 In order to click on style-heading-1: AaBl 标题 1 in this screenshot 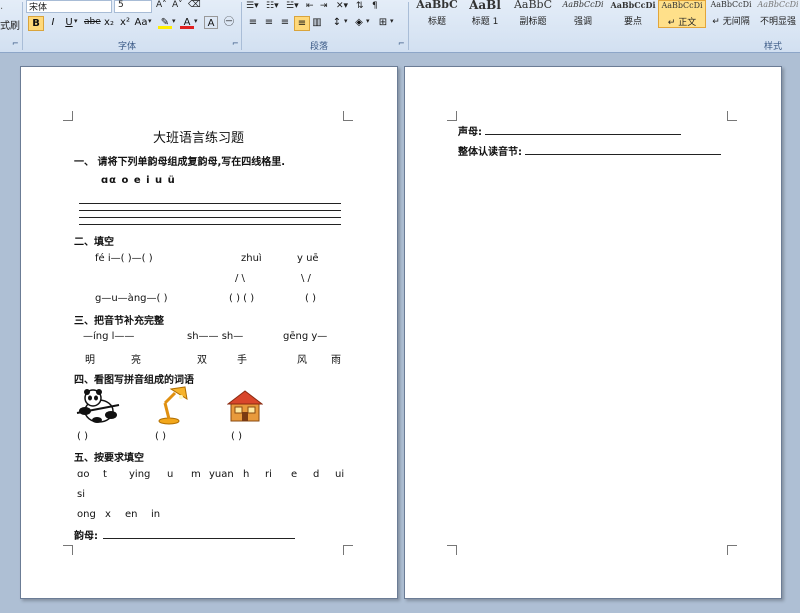, I will do `click(485, 13)`.